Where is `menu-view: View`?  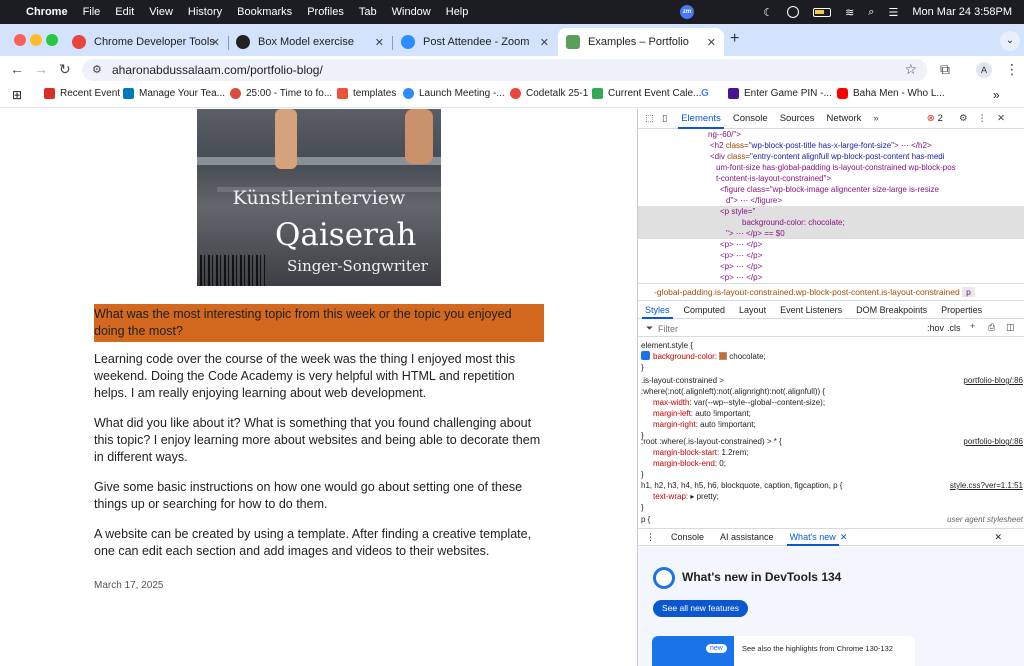
menu-view: View is located at coordinates (161, 12).